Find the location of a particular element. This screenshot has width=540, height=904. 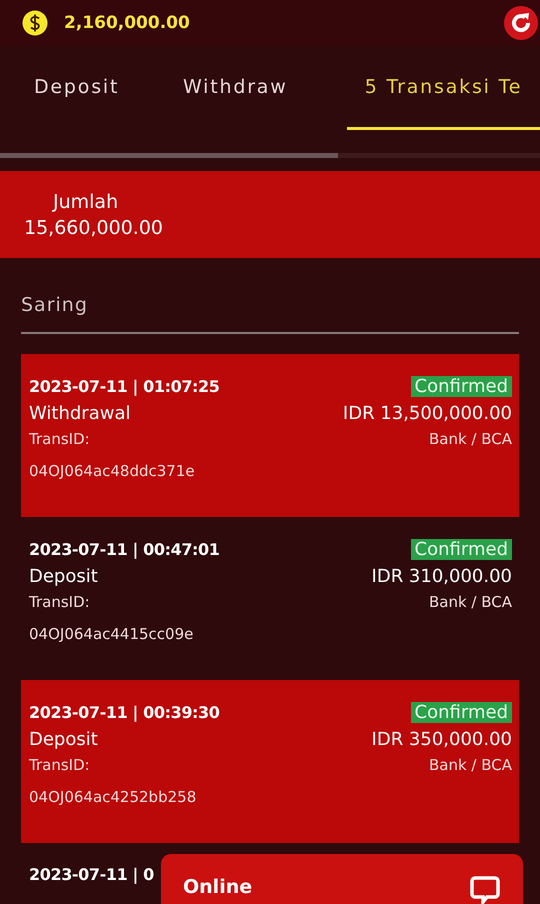

refresh-icon is located at coordinates (521, 23).